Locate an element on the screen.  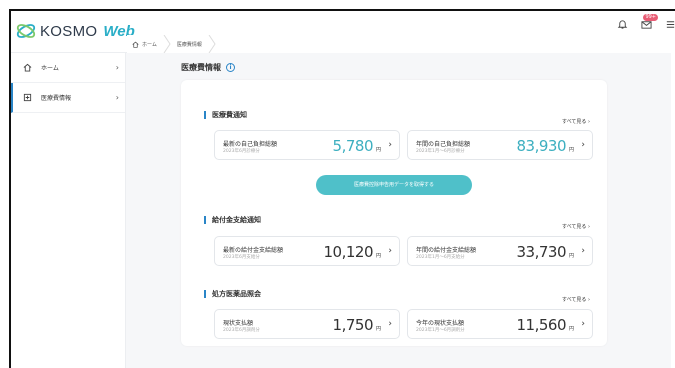
page-title-text: 医療費情報 is located at coordinates (201, 67).